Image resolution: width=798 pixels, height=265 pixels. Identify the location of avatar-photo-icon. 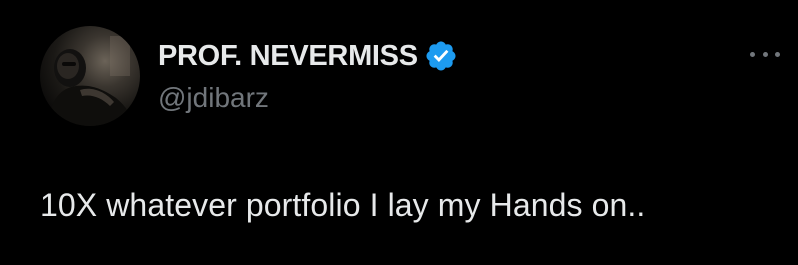
(91, 81).